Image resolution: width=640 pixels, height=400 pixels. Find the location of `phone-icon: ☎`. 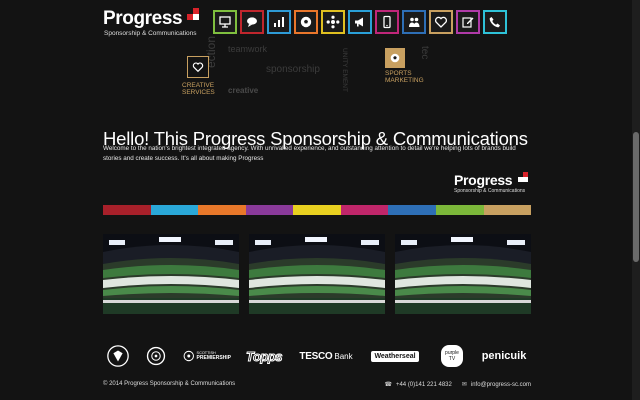

phone-icon: ☎ is located at coordinates (388, 385).